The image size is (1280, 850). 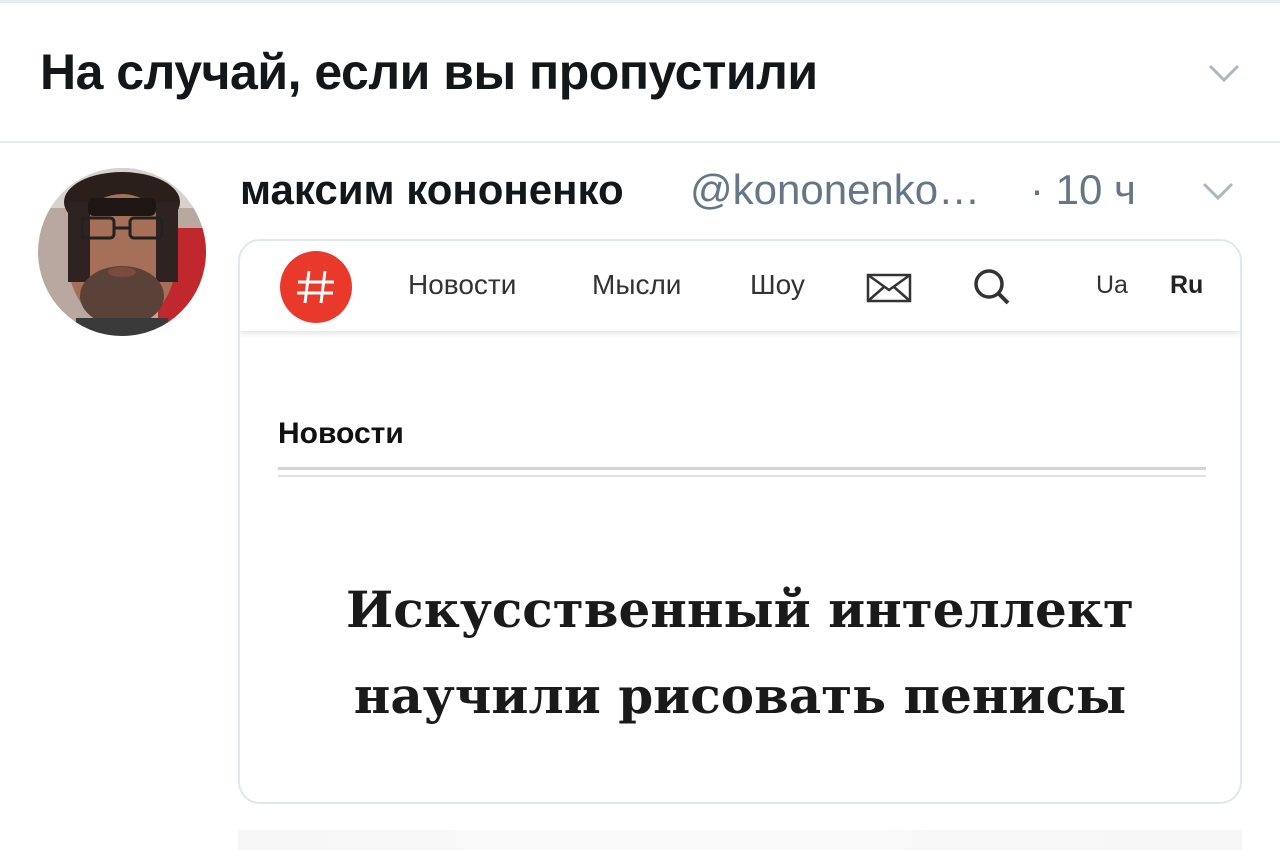 I want to click on language-ua: Ua, so click(x=1112, y=285).